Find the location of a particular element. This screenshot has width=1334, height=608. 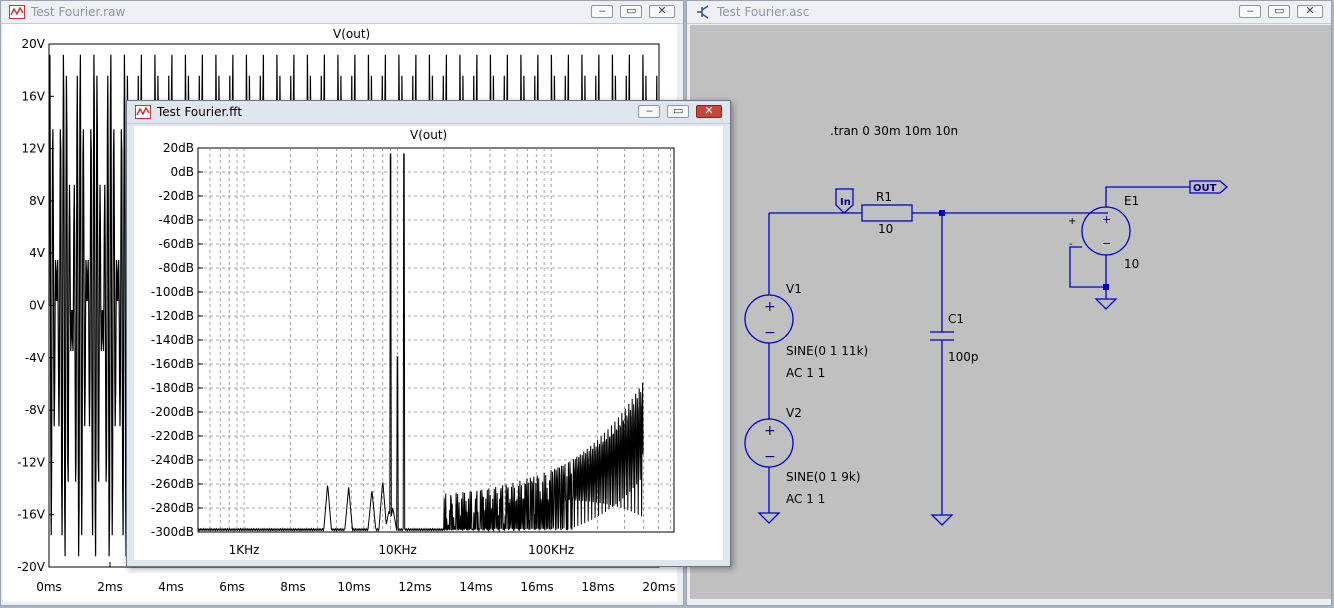

c1-value: 100p is located at coordinates (963, 357).